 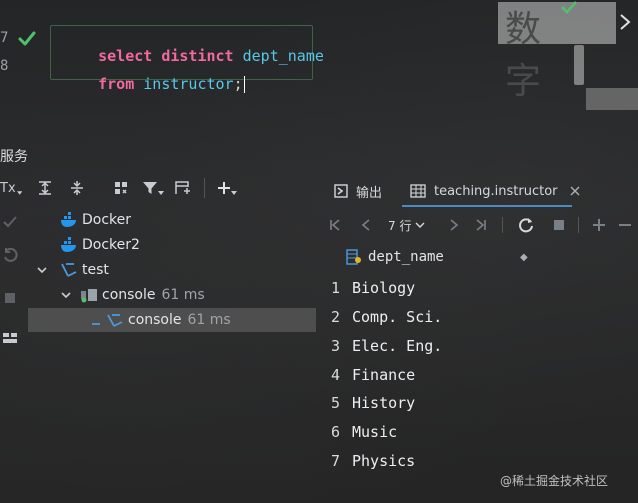 I want to click on table-row: 1 Biology, so click(x=442, y=288).